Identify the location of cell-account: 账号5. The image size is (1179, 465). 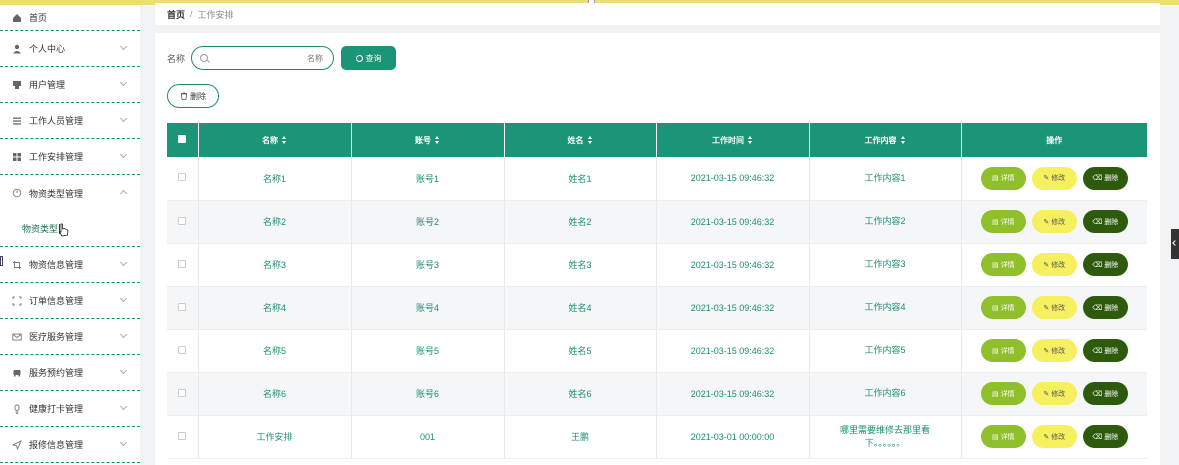
(428, 351).